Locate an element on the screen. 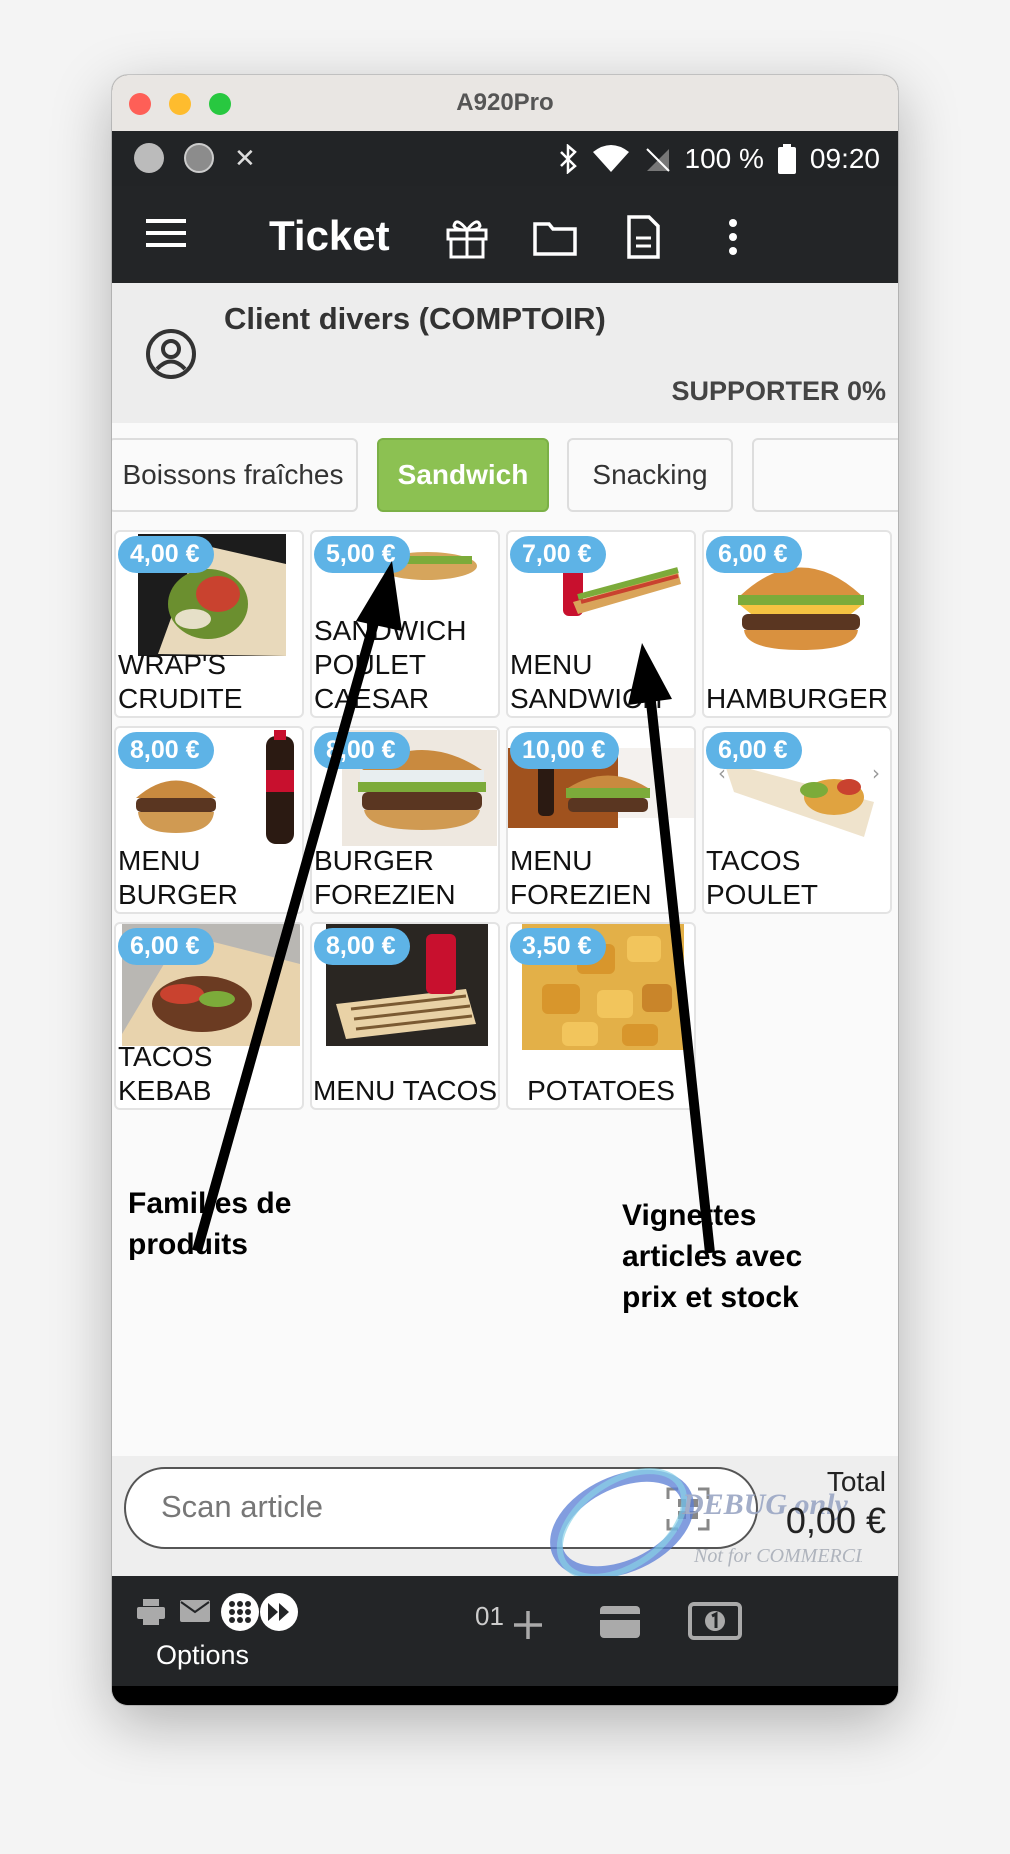 The height and width of the screenshot is (1854, 1010). sync-icon is located at coordinates (199, 158).